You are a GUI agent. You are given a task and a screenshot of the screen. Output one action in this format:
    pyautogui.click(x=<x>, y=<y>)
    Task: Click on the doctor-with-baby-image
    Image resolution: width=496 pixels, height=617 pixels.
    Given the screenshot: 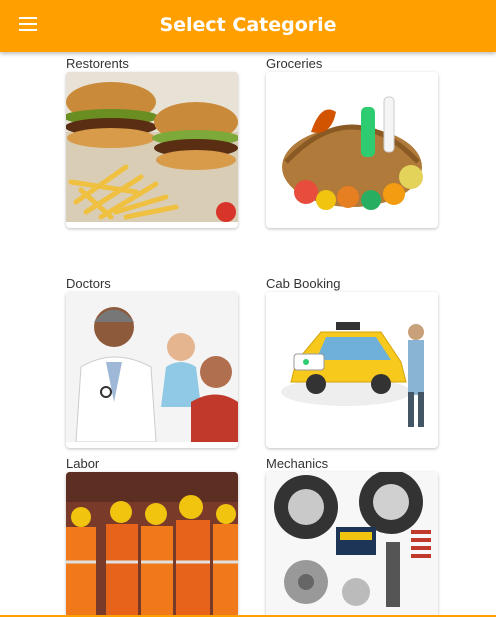 What is the action you would take?
    pyautogui.click(x=152, y=367)
    